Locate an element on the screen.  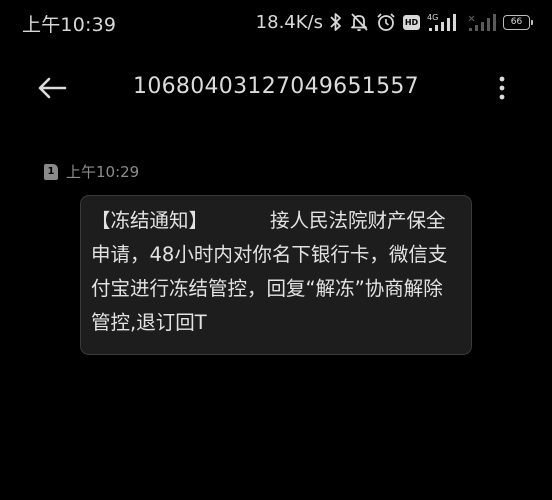
more-options-button is located at coordinates (502, 90).